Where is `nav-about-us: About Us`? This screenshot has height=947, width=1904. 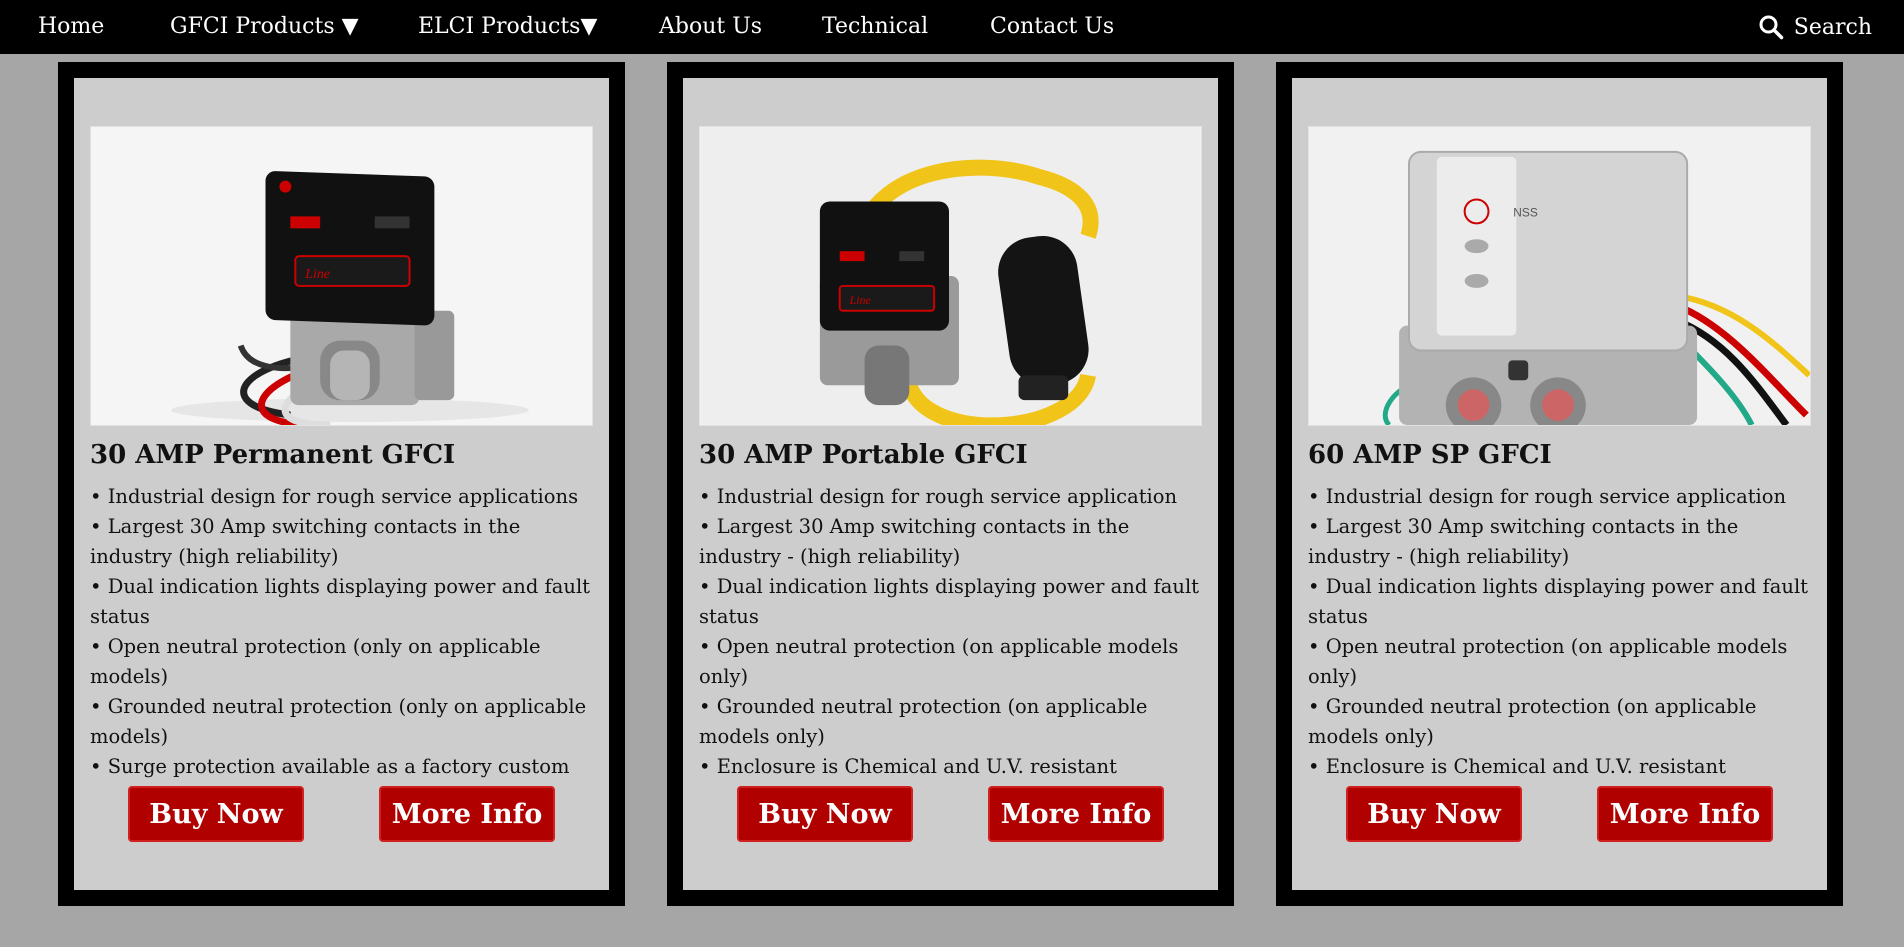 nav-about-us: About Us is located at coordinates (710, 27).